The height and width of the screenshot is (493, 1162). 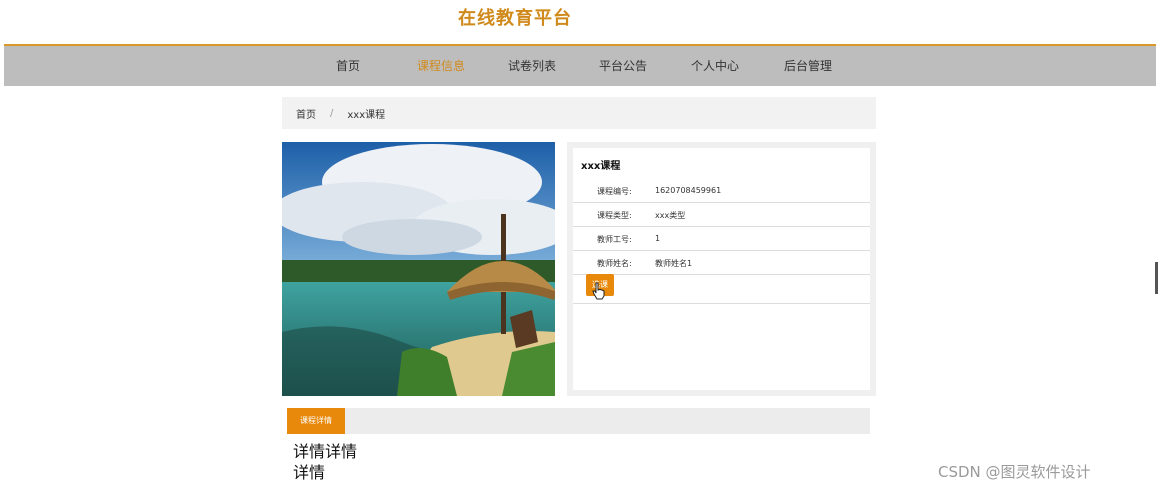 I want to click on breadcrumb-home: 首页, so click(x=306, y=113).